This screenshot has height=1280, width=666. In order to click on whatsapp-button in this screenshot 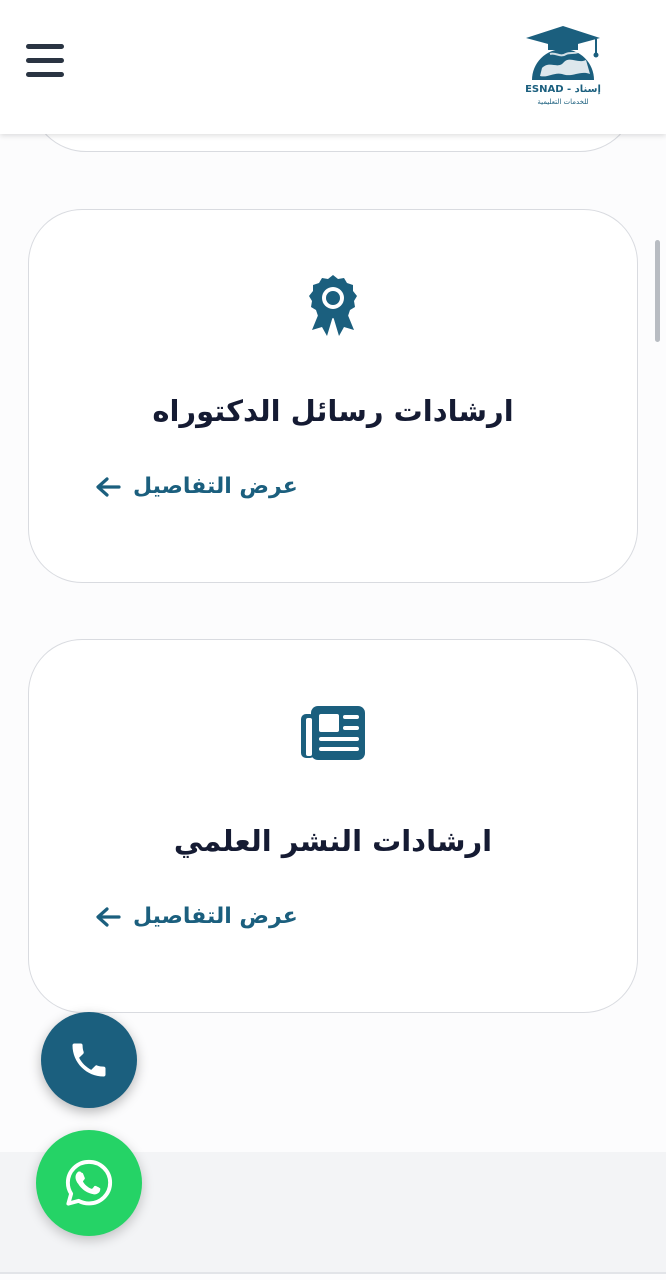, I will do `click(89, 1183)`.